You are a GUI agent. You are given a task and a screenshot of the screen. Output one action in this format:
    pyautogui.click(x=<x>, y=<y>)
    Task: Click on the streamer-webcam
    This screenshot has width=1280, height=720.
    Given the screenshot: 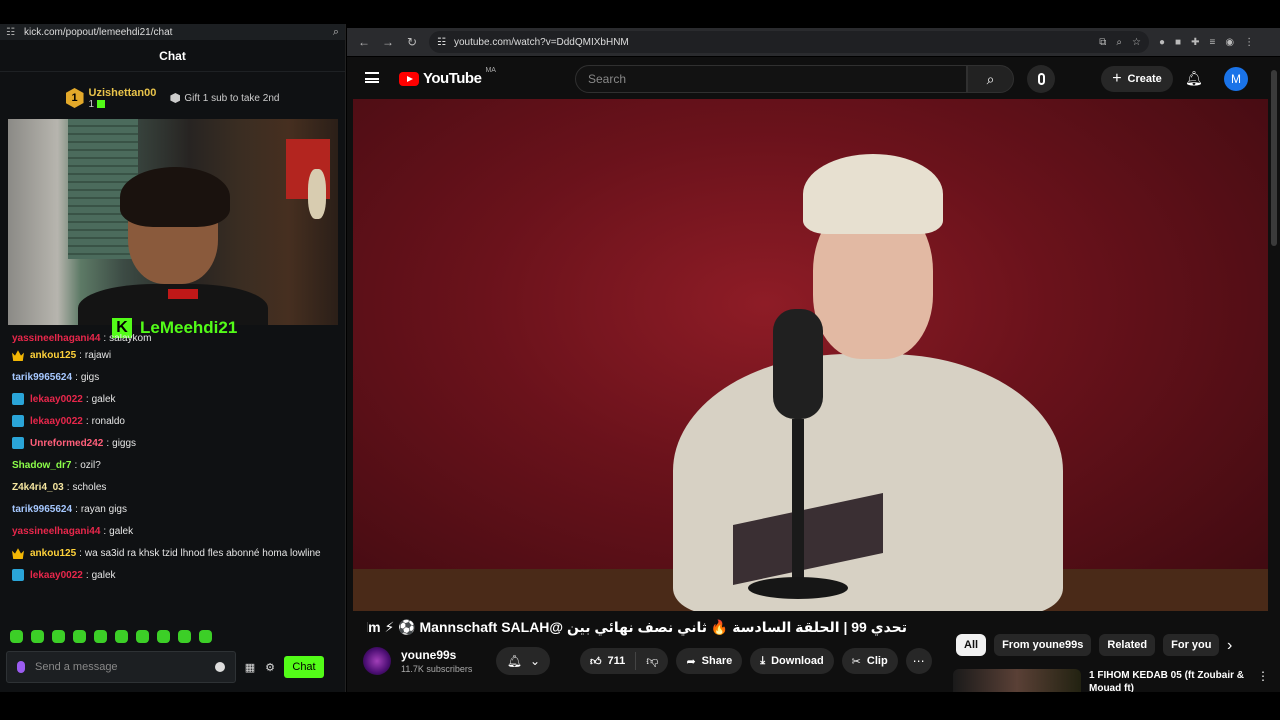 What is the action you would take?
    pyautogui.click(x=173, y=222)
    